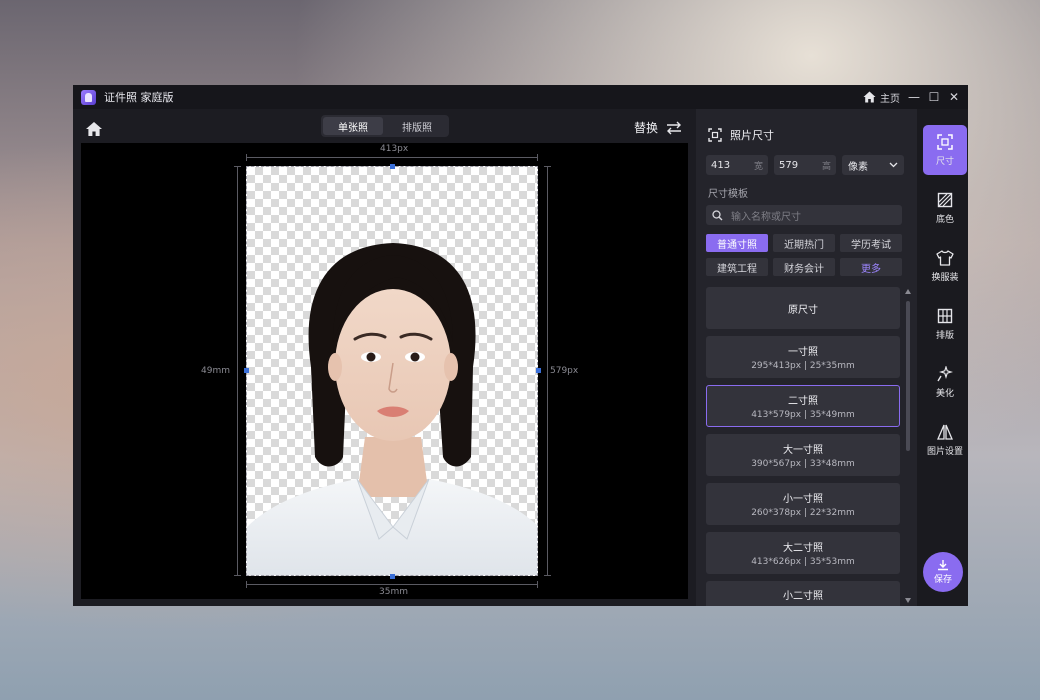 The image size is (1040, 700). I want to click on width-unit: 宽, so click(758, 166).